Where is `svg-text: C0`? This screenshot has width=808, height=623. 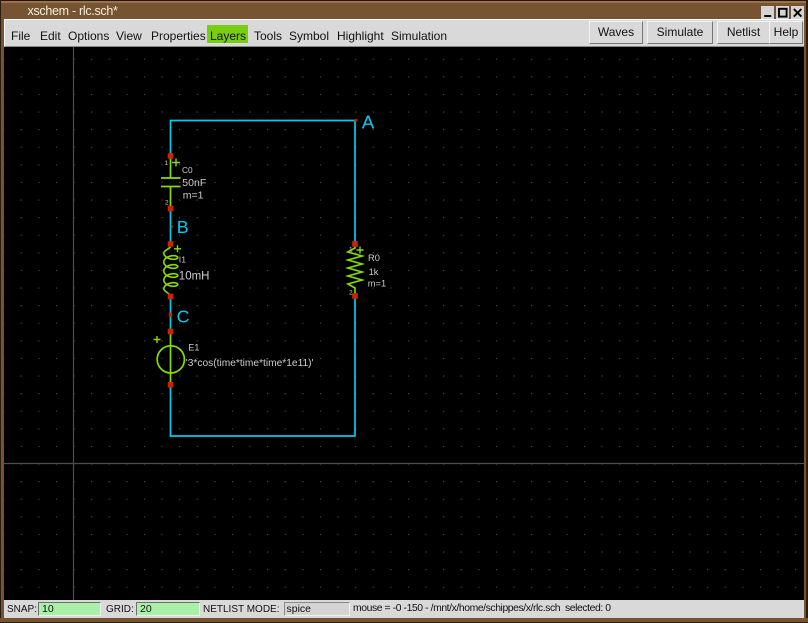 svg-text: C0 is located at coordinates (187, 170).